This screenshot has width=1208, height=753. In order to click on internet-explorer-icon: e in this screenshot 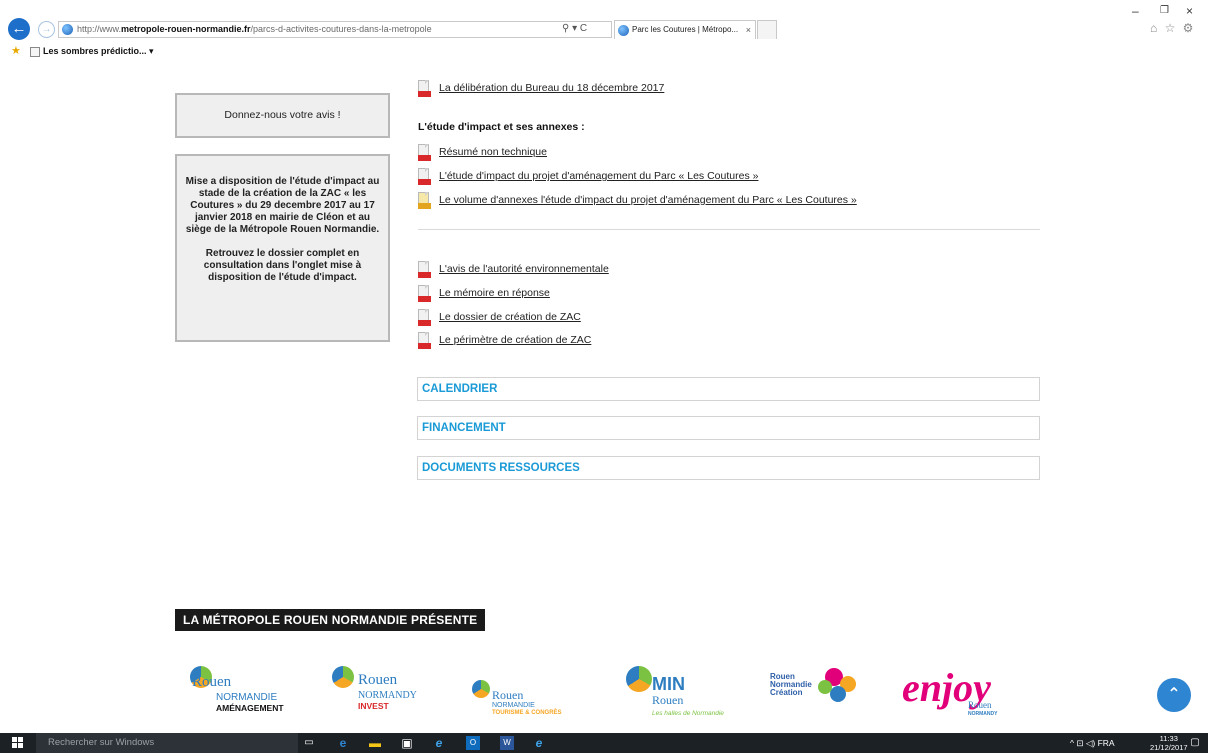, I will do `click(439, 743)`.